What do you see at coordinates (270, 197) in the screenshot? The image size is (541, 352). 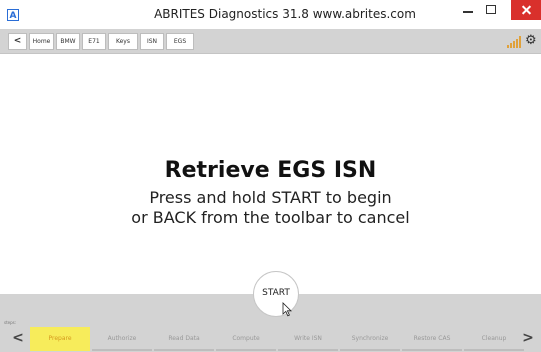 I see `instruction-line-1: Press and hold START to begin` at bounding box center [270, 197].